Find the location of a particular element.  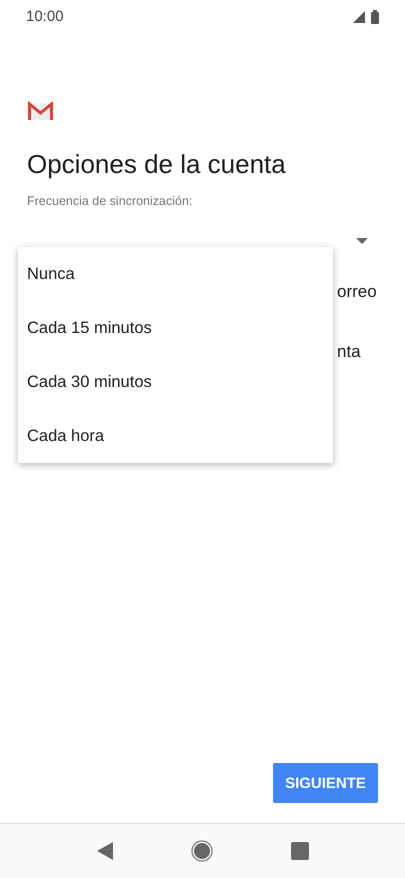

menu-item: Nunca is located at coordinates (175, 274).